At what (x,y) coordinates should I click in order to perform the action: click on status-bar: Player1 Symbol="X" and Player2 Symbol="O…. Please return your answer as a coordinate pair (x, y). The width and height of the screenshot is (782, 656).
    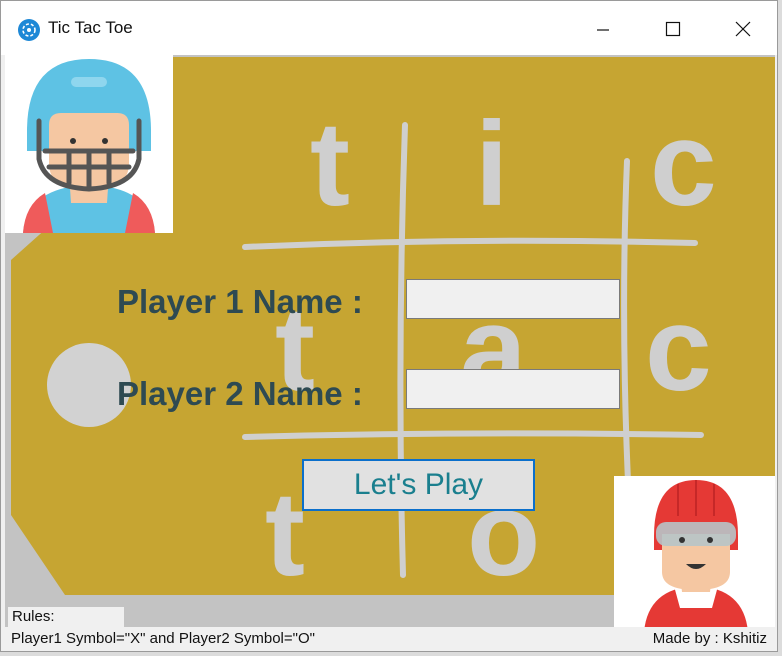
    Looking at the image, I should click on (390, 639).